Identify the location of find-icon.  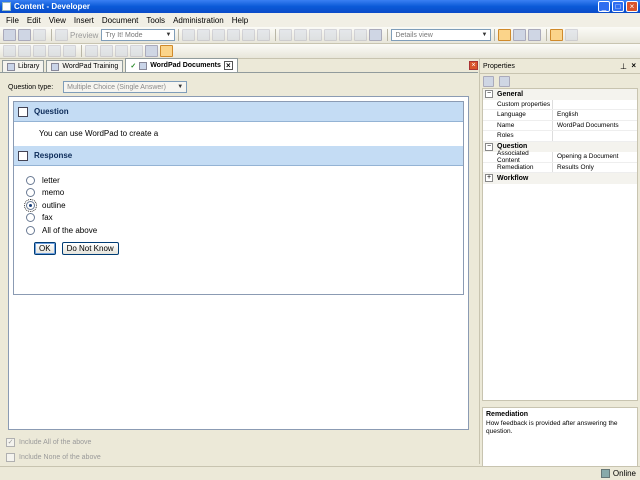
(346, 35).